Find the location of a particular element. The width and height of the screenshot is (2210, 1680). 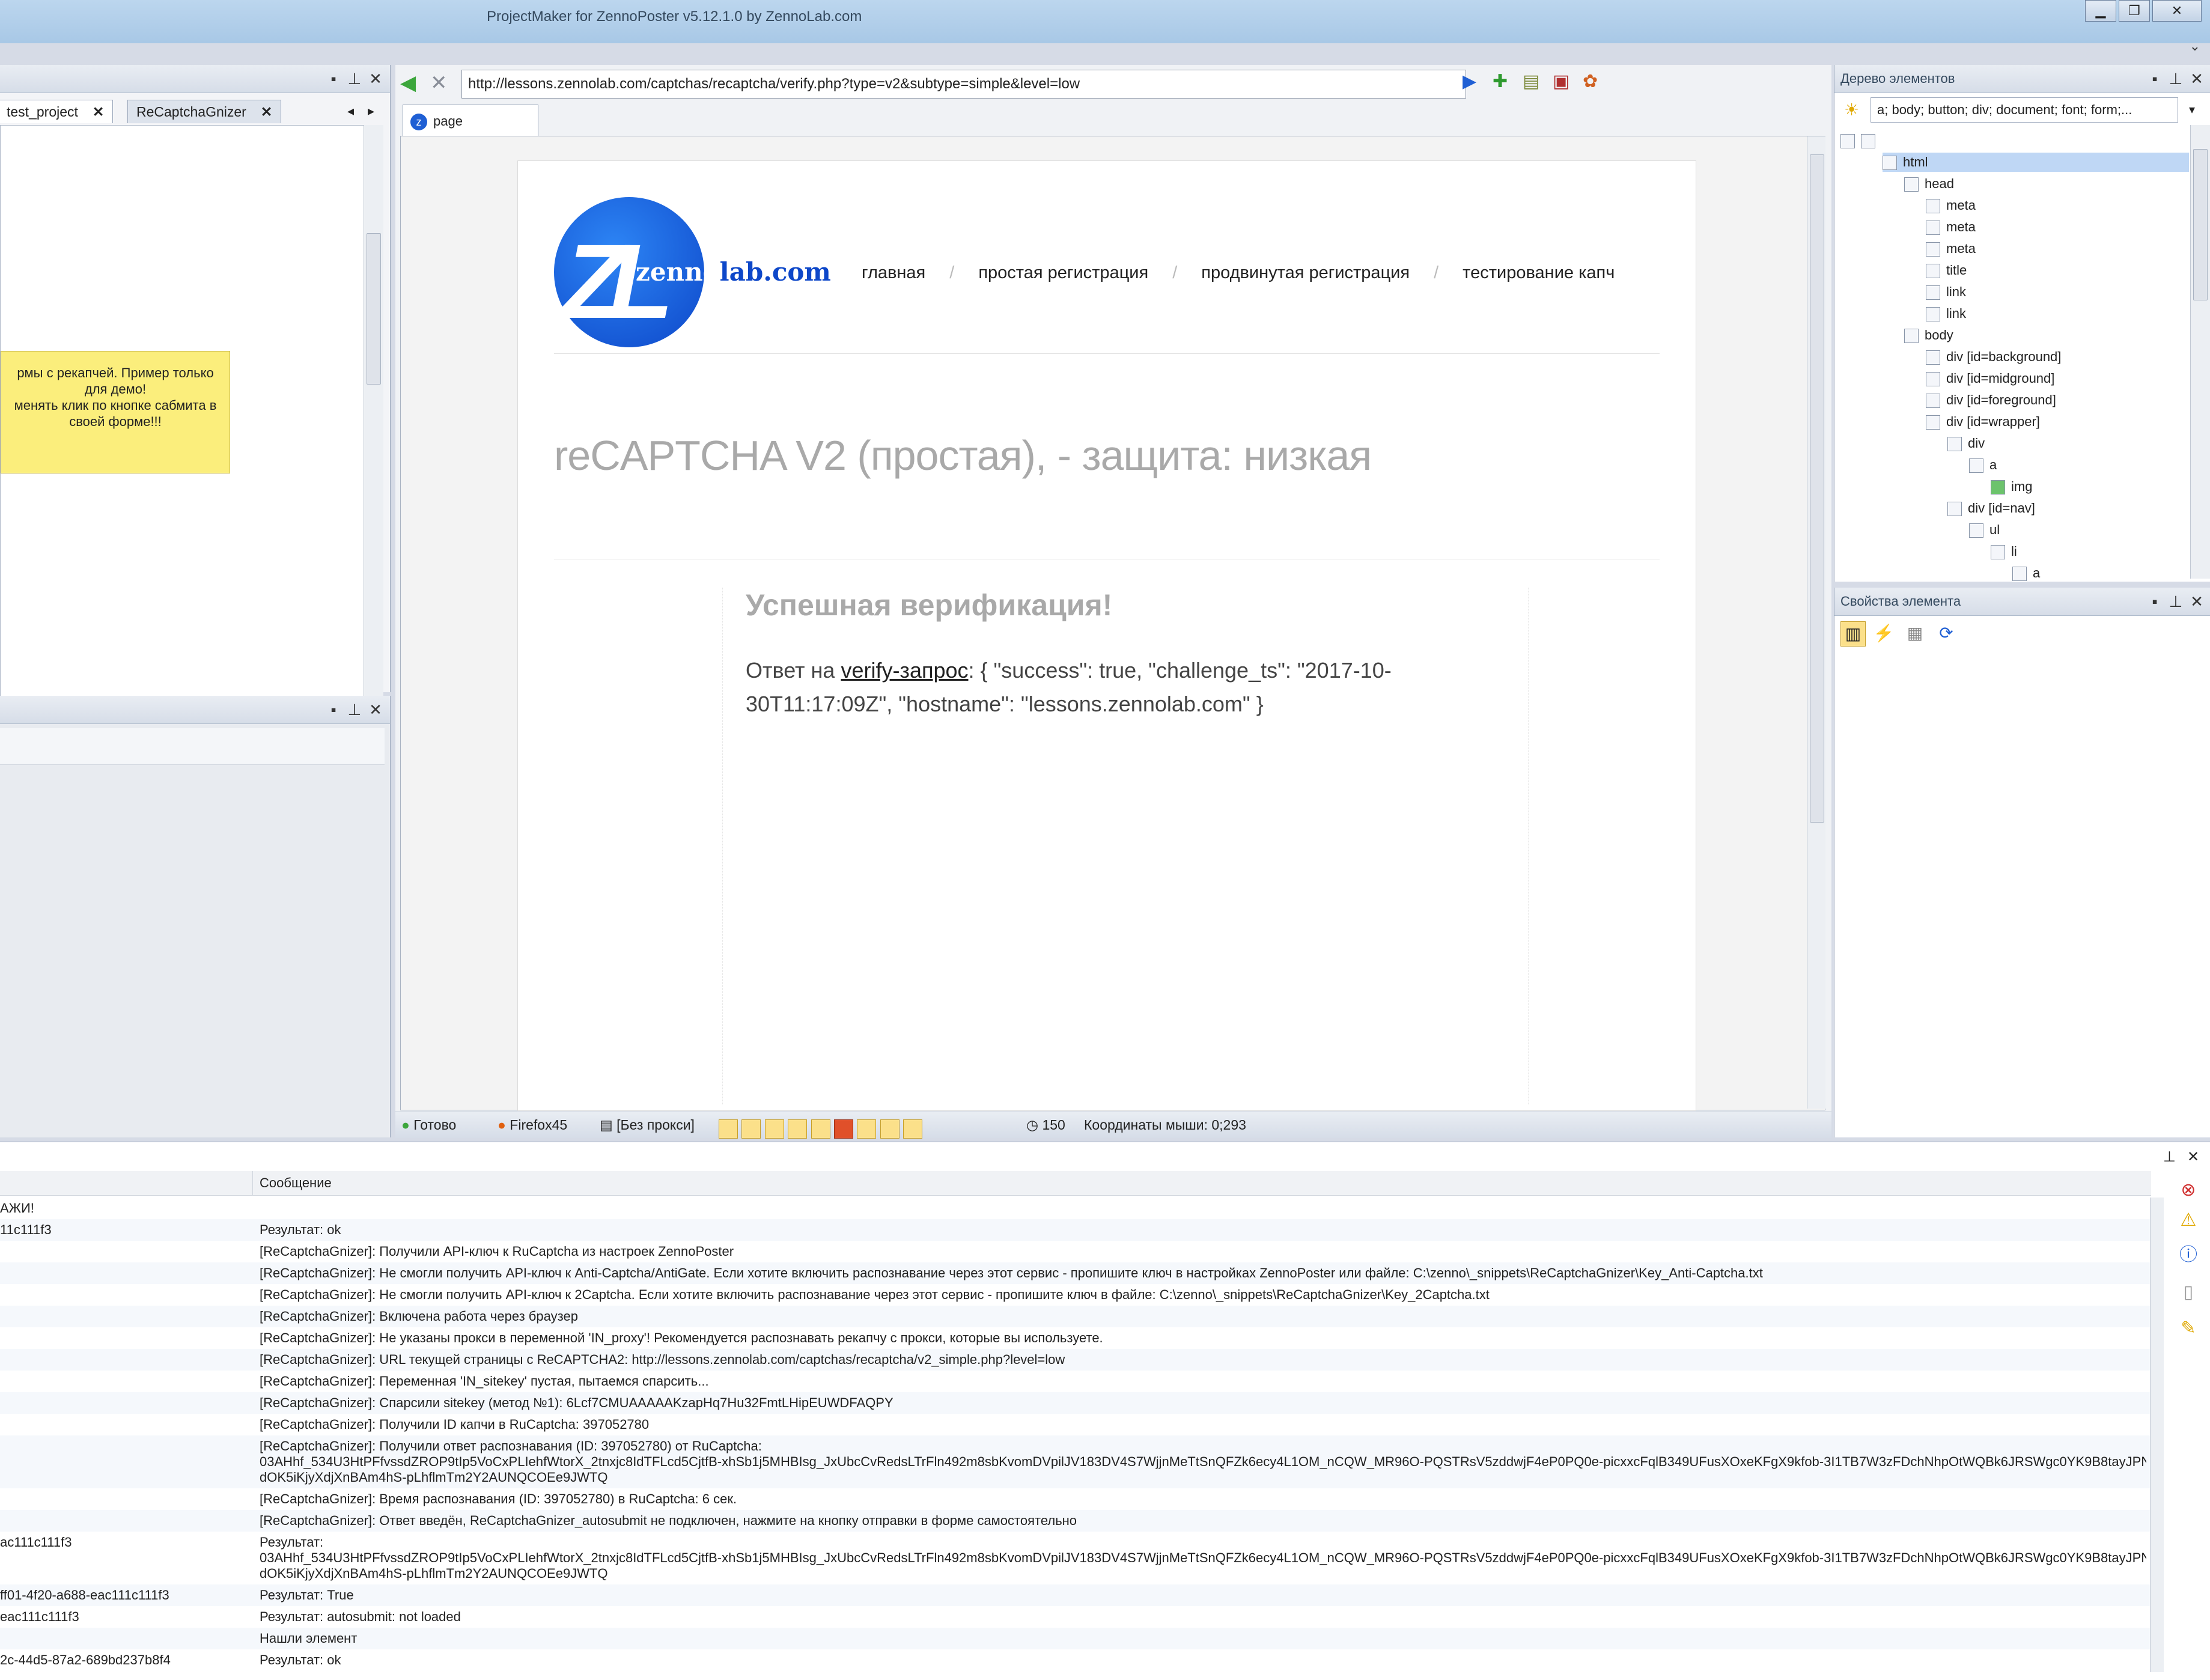

tree-node-body: body is located at coordinates (1928, 335).